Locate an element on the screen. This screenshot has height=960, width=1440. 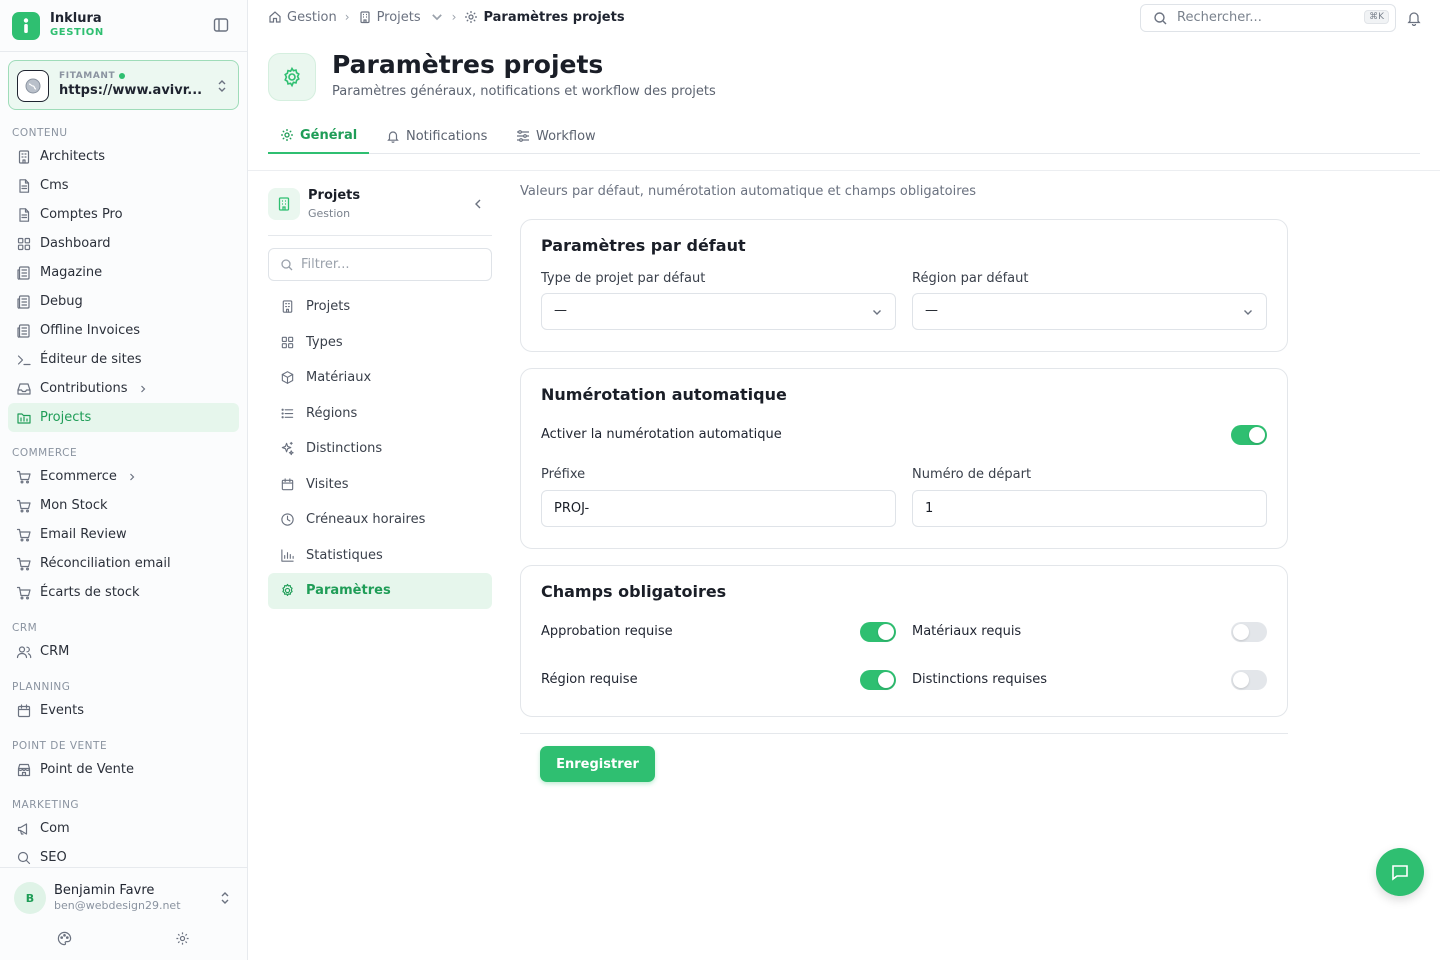
newspaper-icon is located at coordinates (23, 301).